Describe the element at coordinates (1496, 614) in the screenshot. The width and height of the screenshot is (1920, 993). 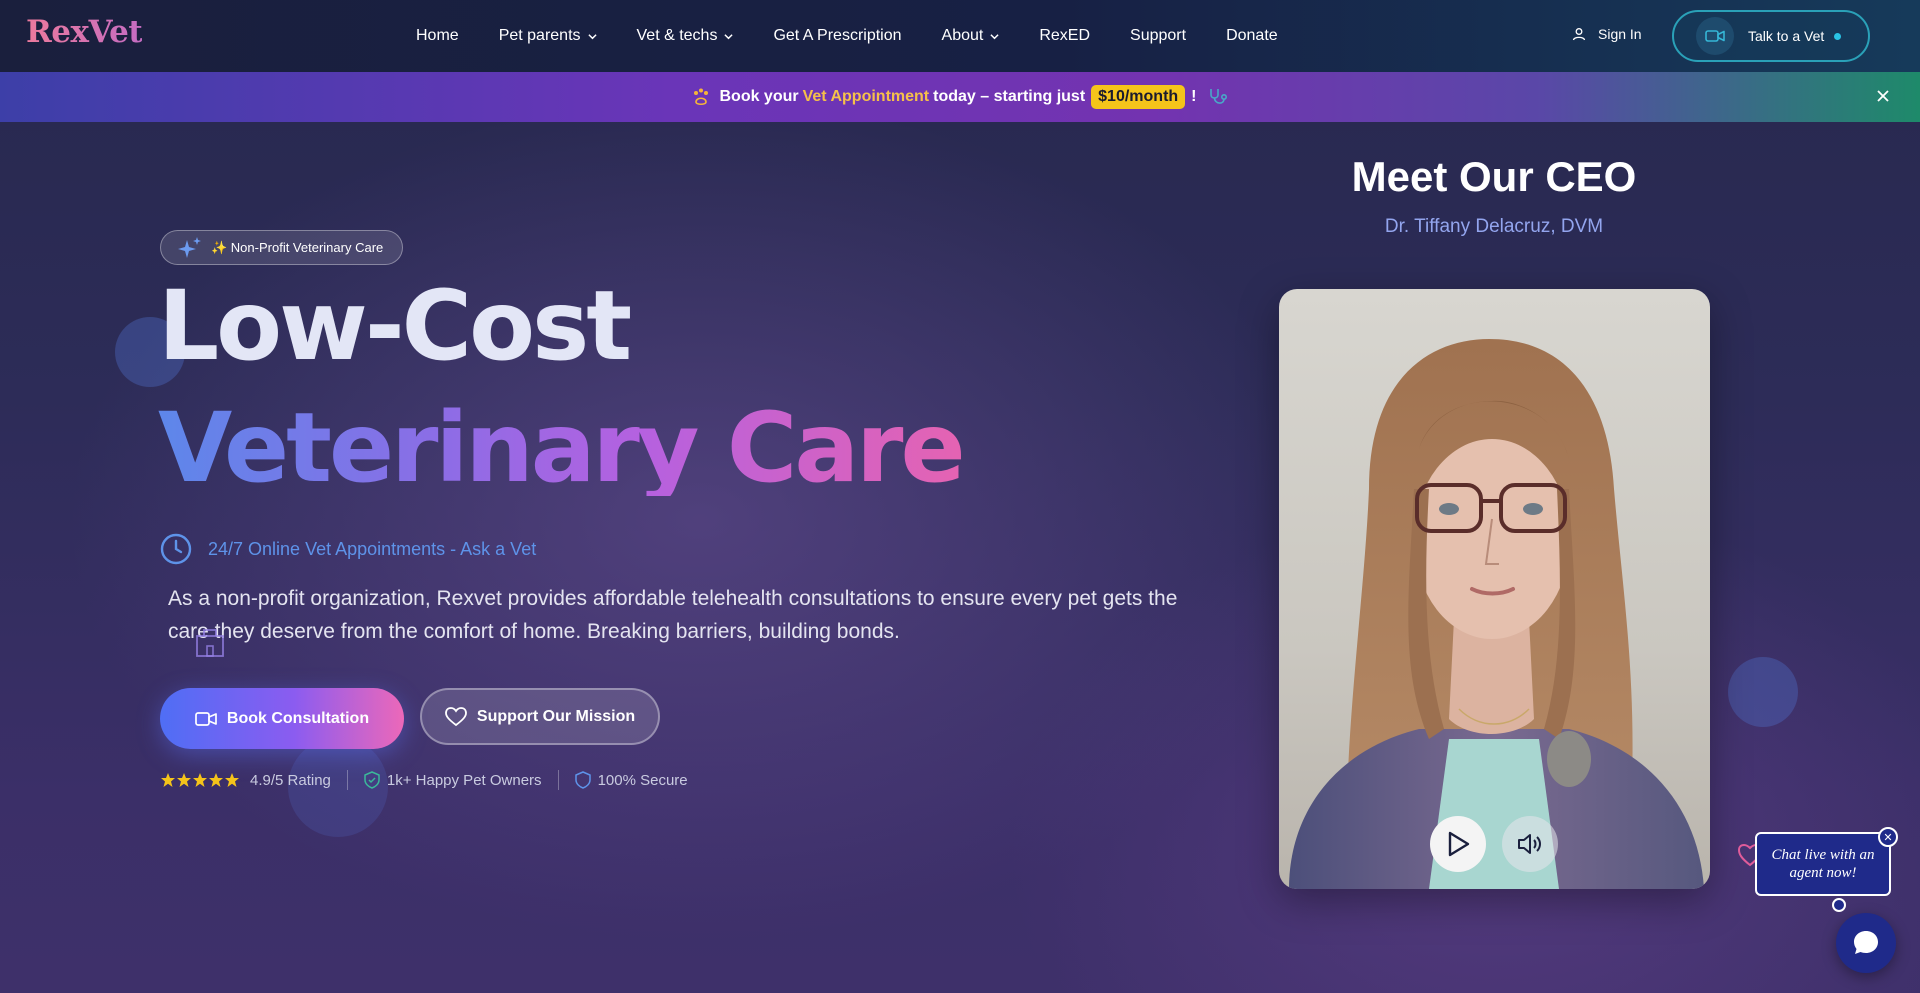
I see `ceo-portrait-image` at that location.